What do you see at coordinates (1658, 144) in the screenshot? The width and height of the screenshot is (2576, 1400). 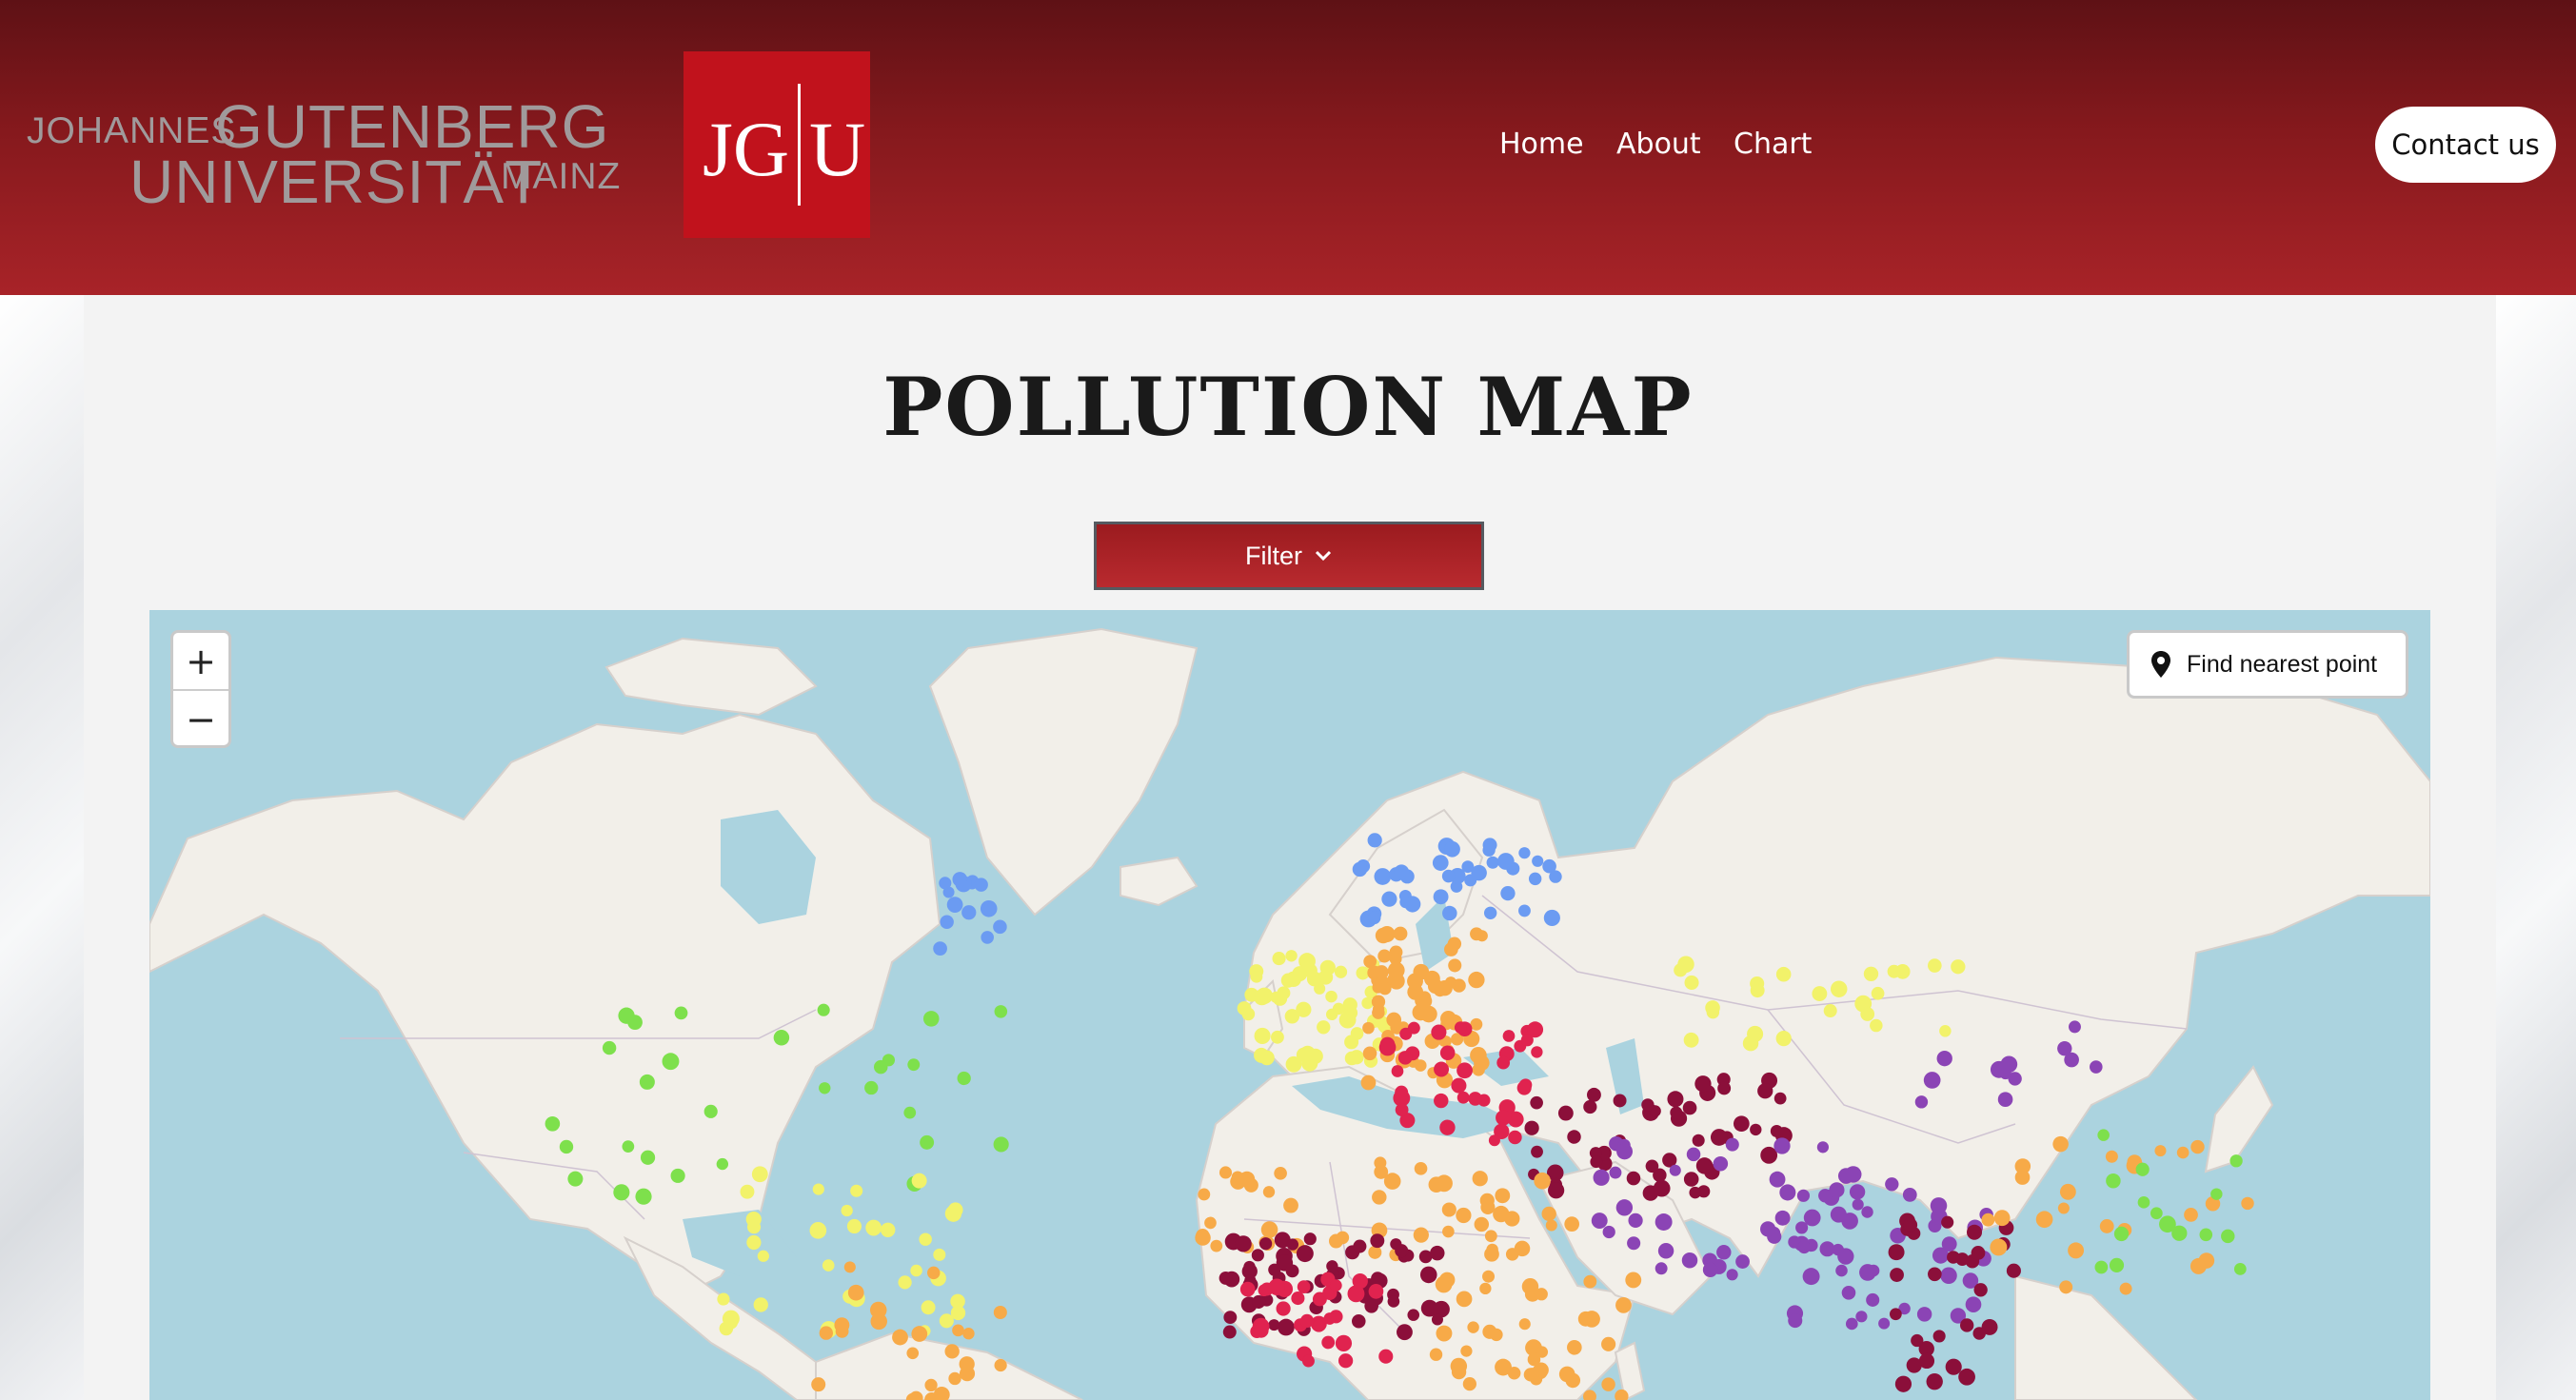 I see `nav-about: About` at bounding box center [1658, 144].